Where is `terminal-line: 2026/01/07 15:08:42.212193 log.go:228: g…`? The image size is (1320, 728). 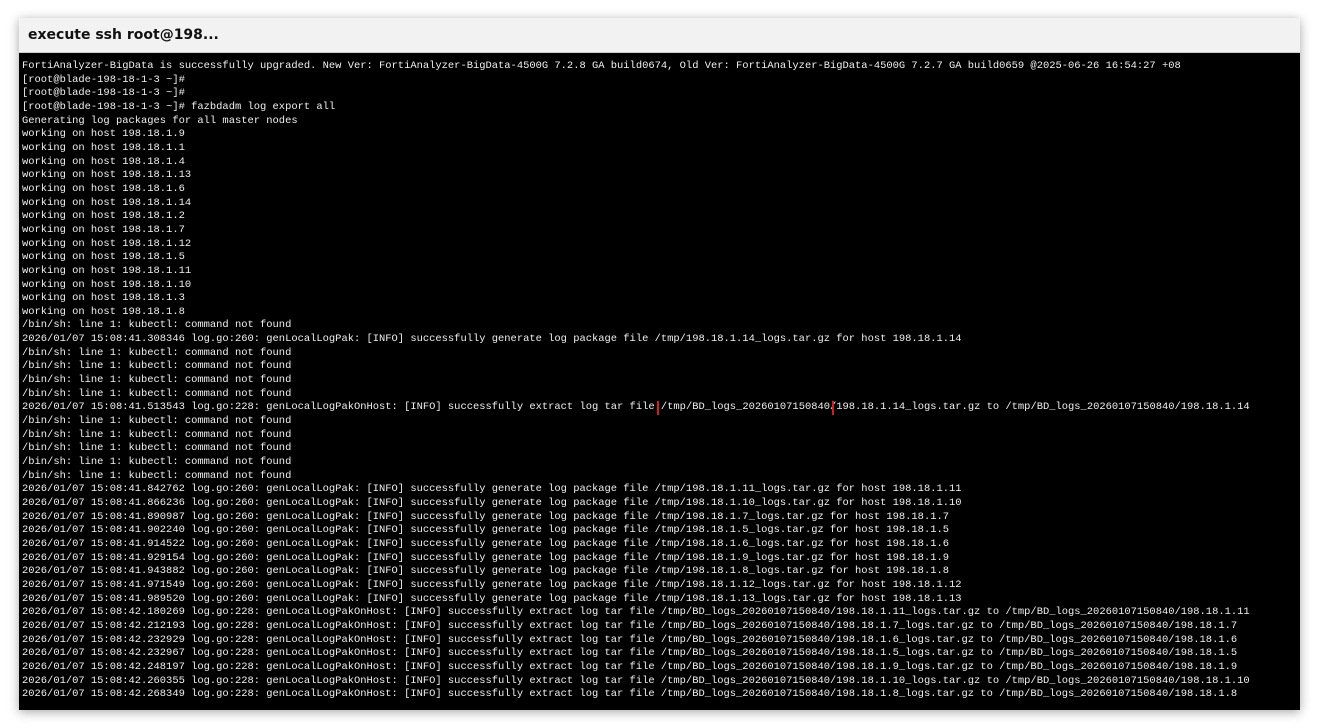
terminal-line: 2026/01/07 15:08:42.212193 log.go:228: g… is located at coordinates (630, 625).